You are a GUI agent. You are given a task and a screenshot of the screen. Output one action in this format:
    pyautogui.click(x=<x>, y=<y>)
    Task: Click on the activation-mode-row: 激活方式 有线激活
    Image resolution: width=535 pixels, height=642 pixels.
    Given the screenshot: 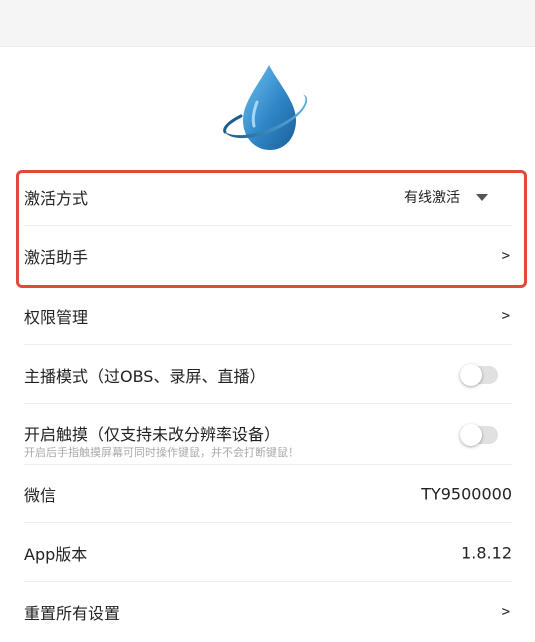 What is the action you would take?
    pyautogui.click(x=268, y=197)
    